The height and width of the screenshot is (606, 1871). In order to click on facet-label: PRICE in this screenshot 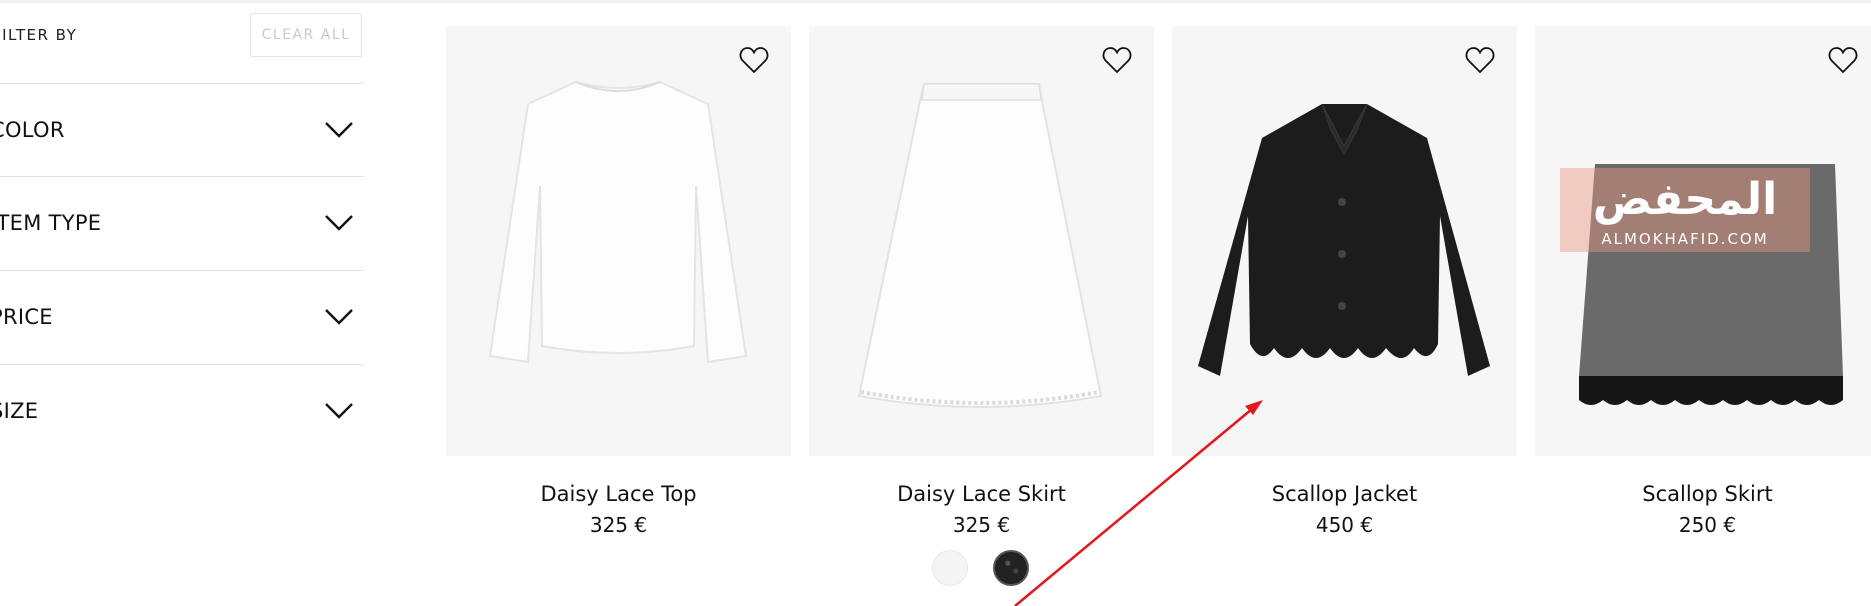, I will do `click(26, 317)`.